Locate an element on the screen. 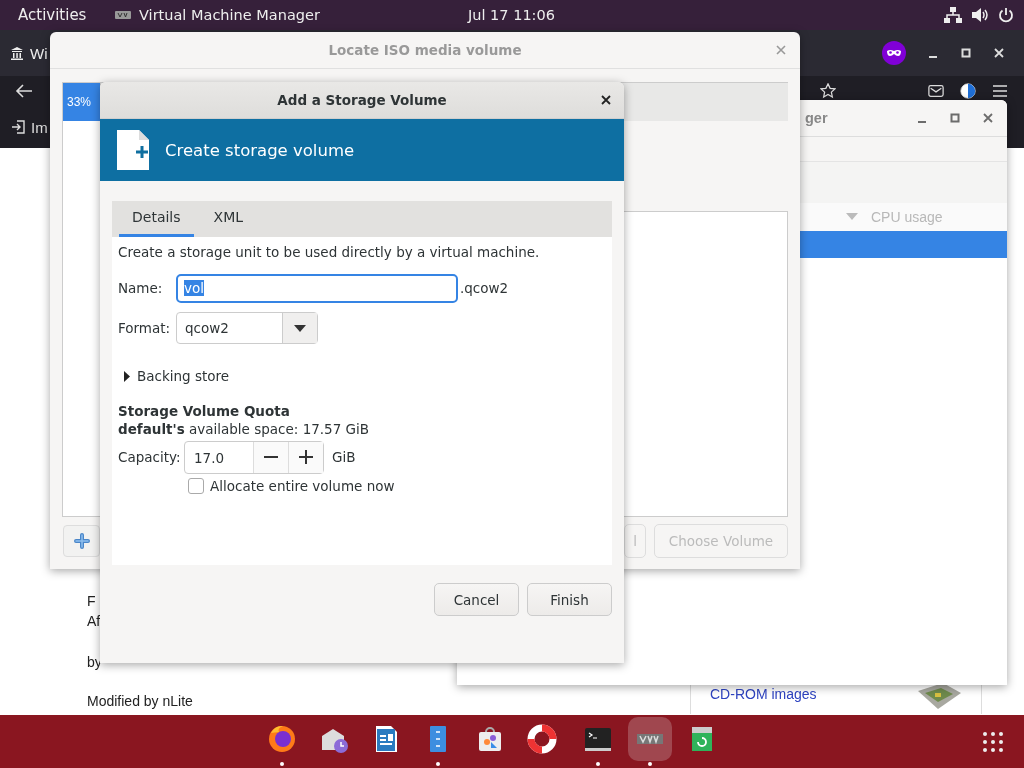 The image size is (1024, 768). new-document-icon is located at coordinates (133, 150).